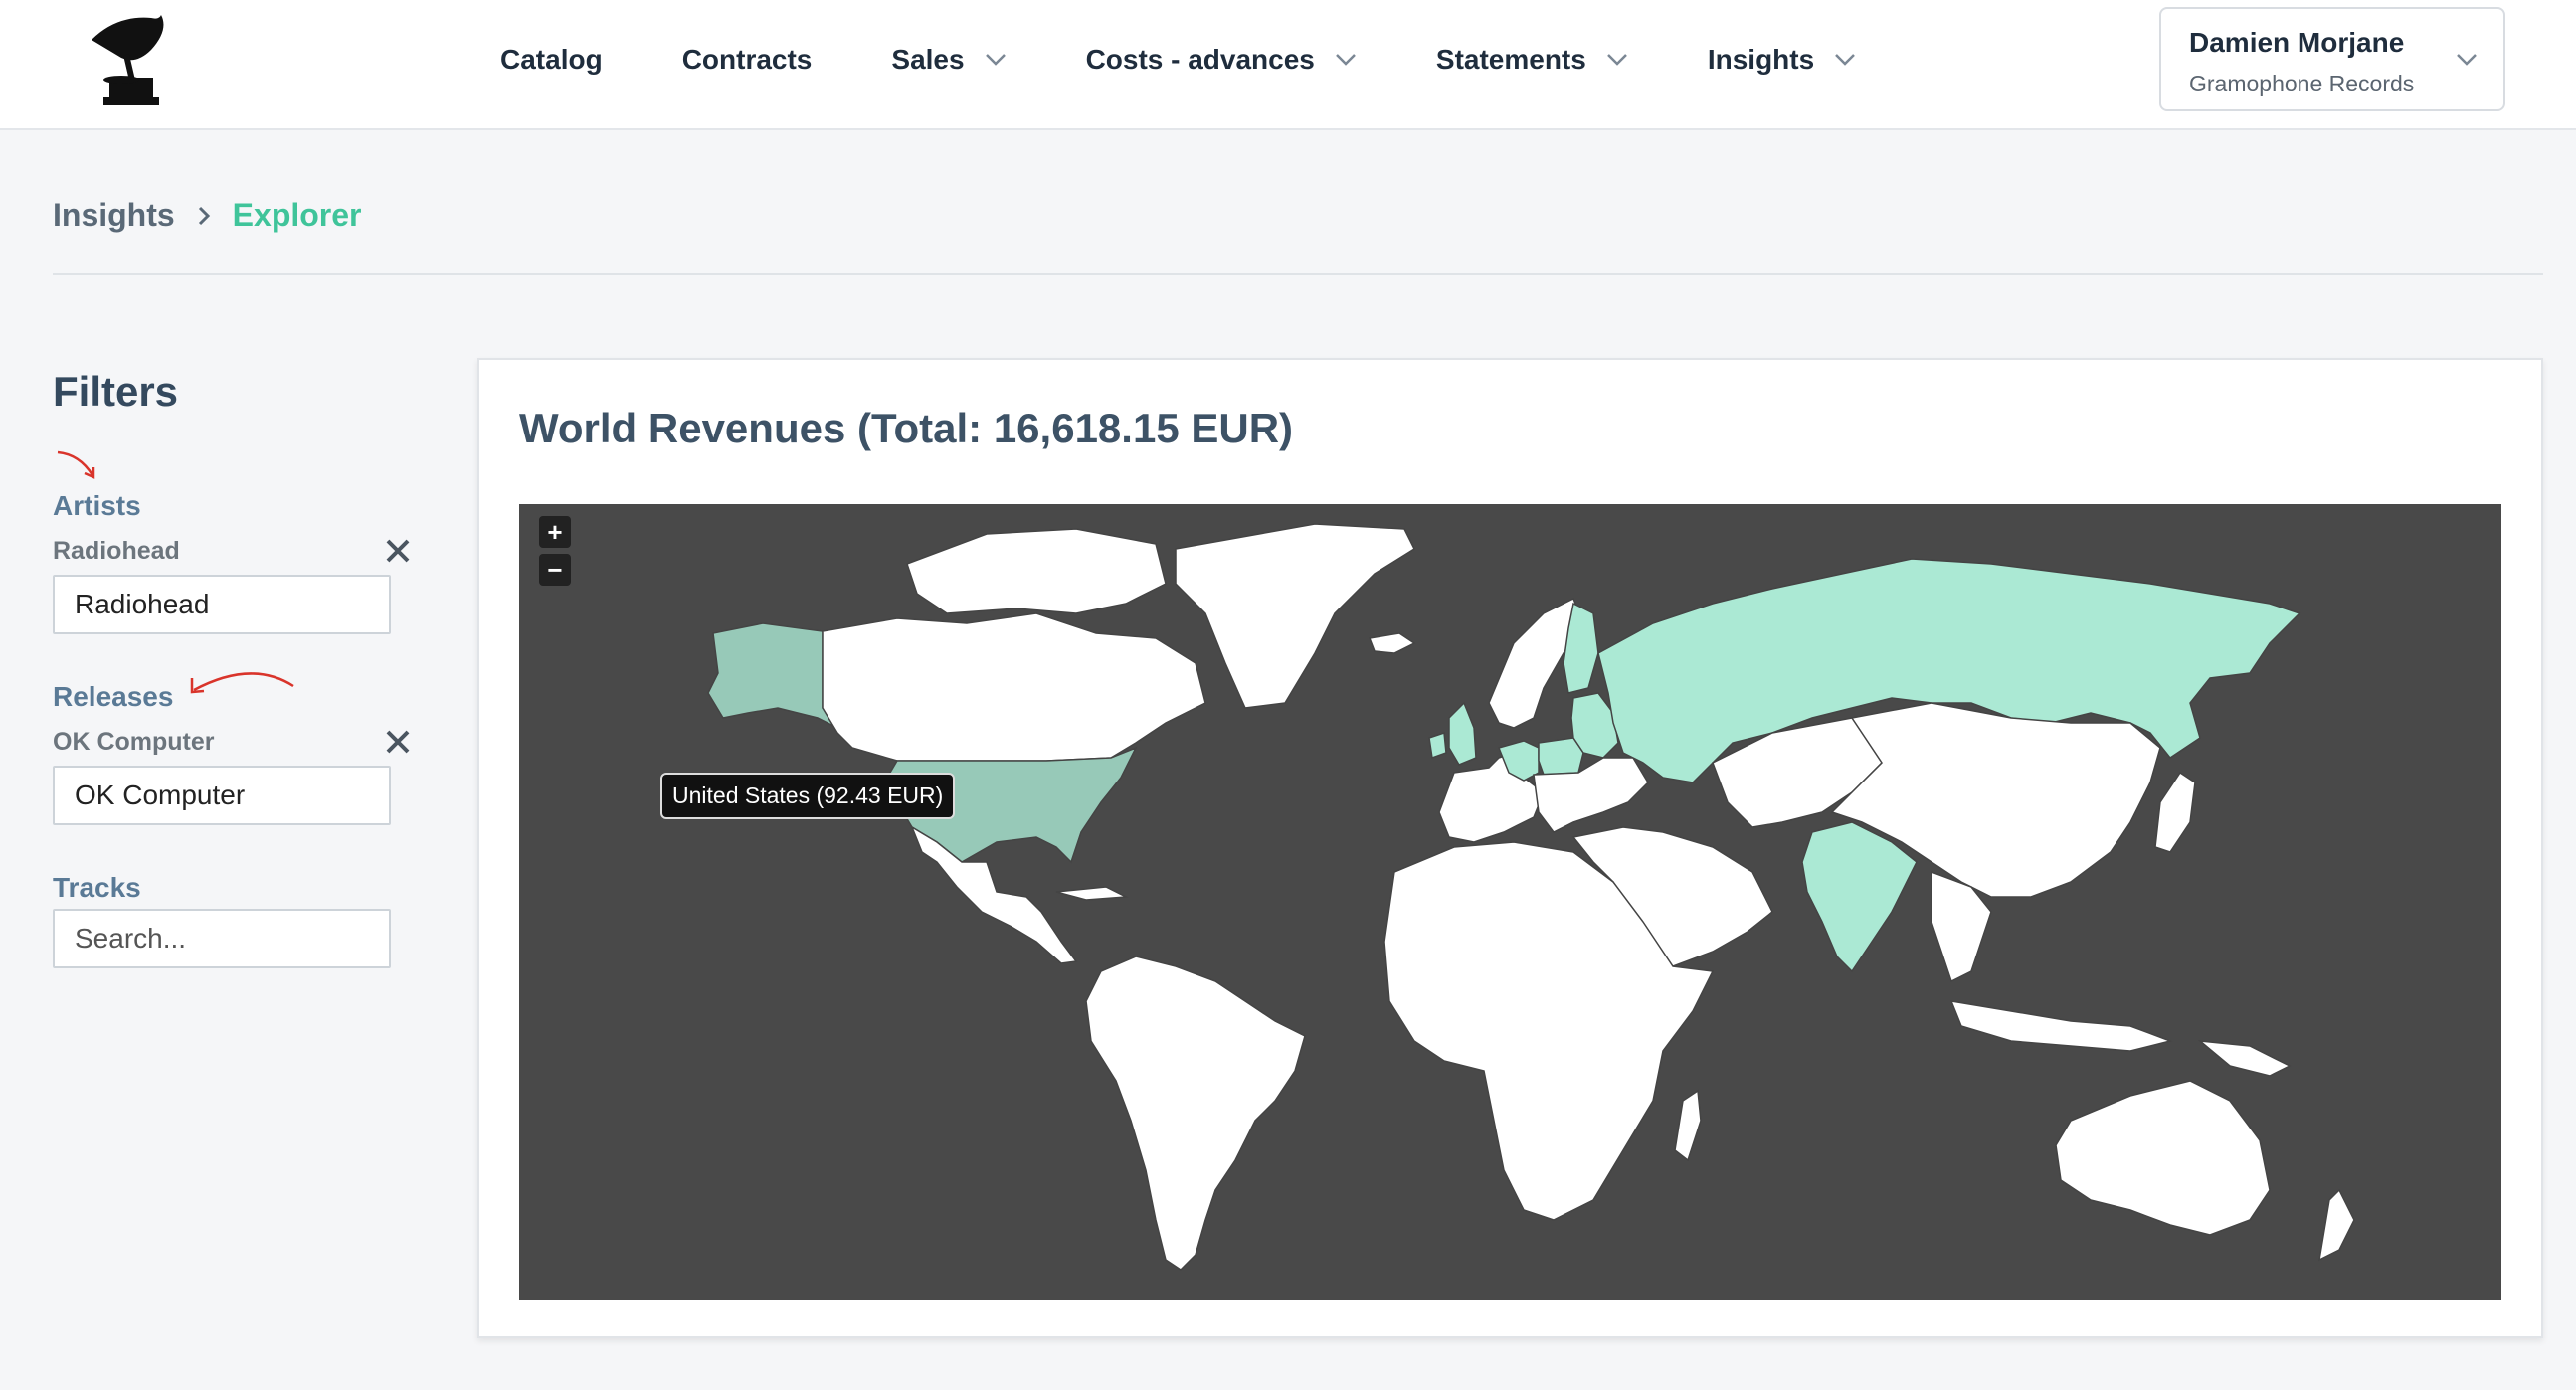  Describe the element at coordinates (398, 742) in the screenshot. I see `clear-releases-icon` at that location.